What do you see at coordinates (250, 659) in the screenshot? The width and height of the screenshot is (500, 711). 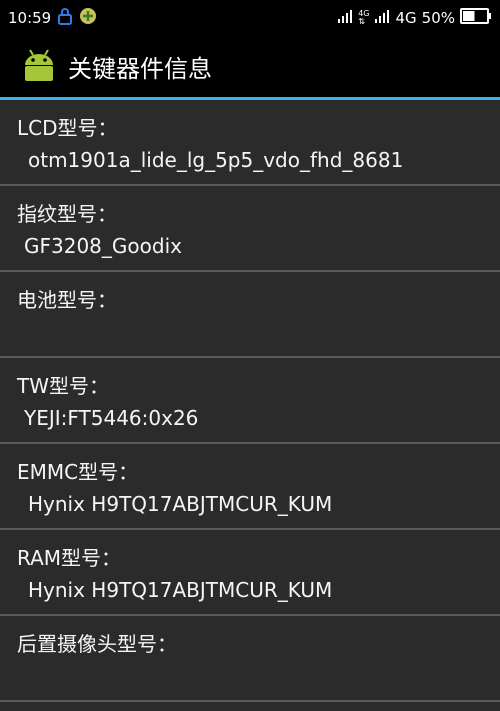 I see `list-item-rear-camera: 后置摄像头型号：` at bounding box center [250, 659].